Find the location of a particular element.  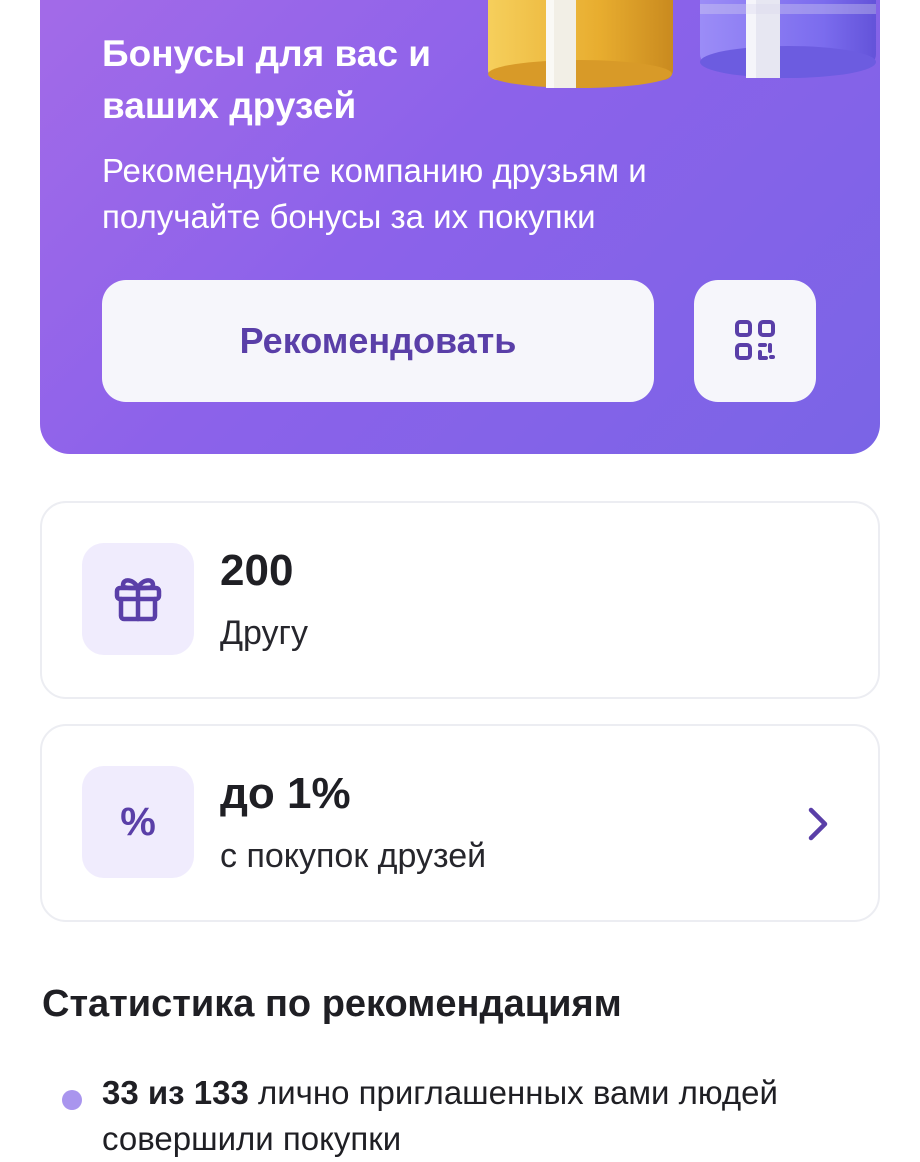

stats-title: Статистика по рекомендациям is located at coordinates (332, 1004).